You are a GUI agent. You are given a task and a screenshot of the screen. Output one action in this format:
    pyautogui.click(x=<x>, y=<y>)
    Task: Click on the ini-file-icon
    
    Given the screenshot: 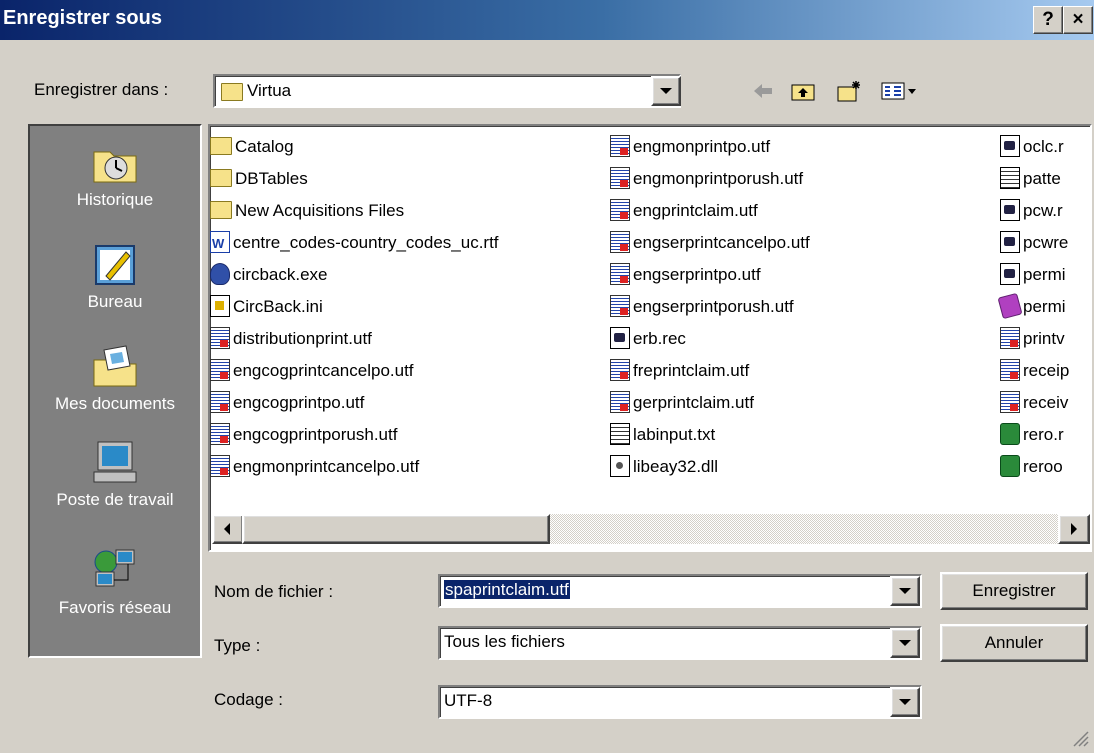 What is the action you would take?
    pyautogui.click(x=220, y=305)
    